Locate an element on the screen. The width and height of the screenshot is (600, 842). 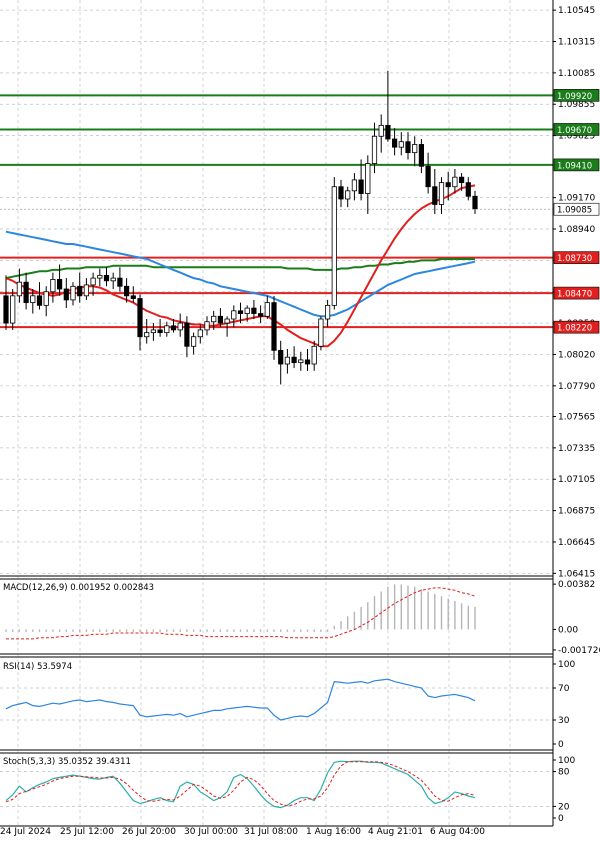
stoch-k-line is located at coordinates (240, 784).